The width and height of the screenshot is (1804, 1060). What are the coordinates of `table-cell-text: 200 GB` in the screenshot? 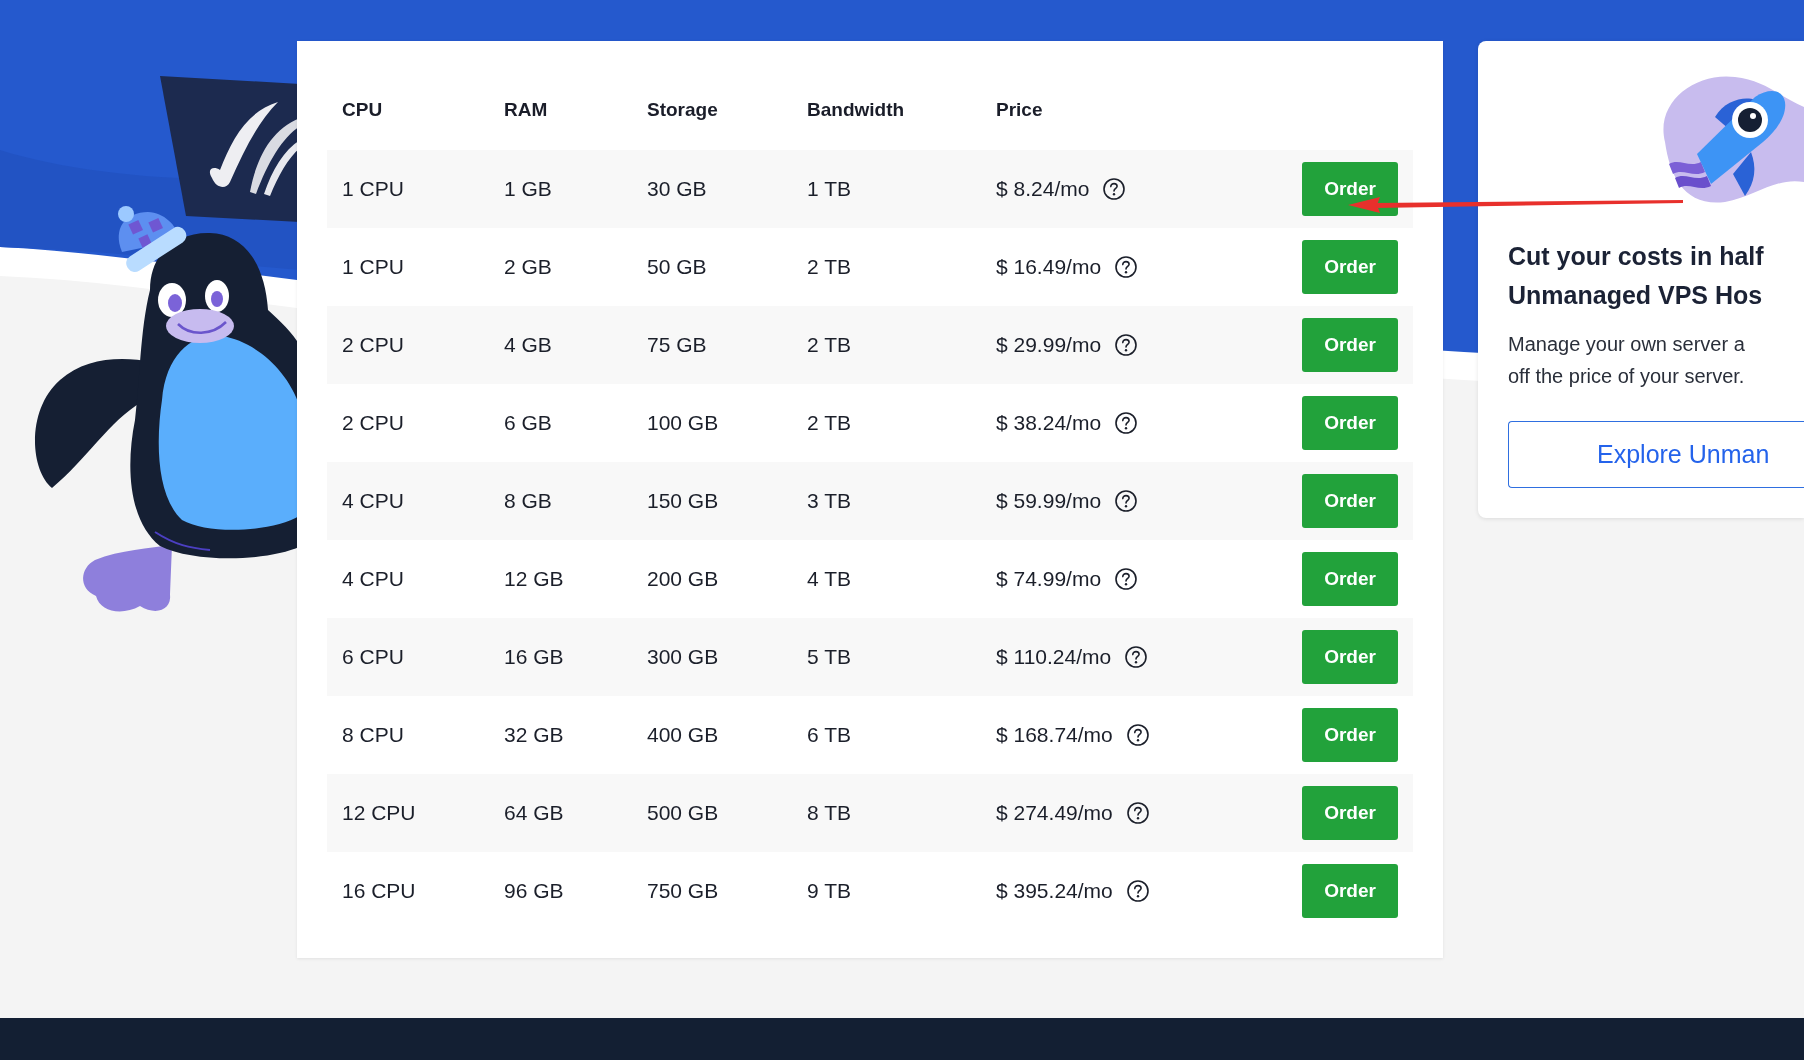 It's located at (683, 579).